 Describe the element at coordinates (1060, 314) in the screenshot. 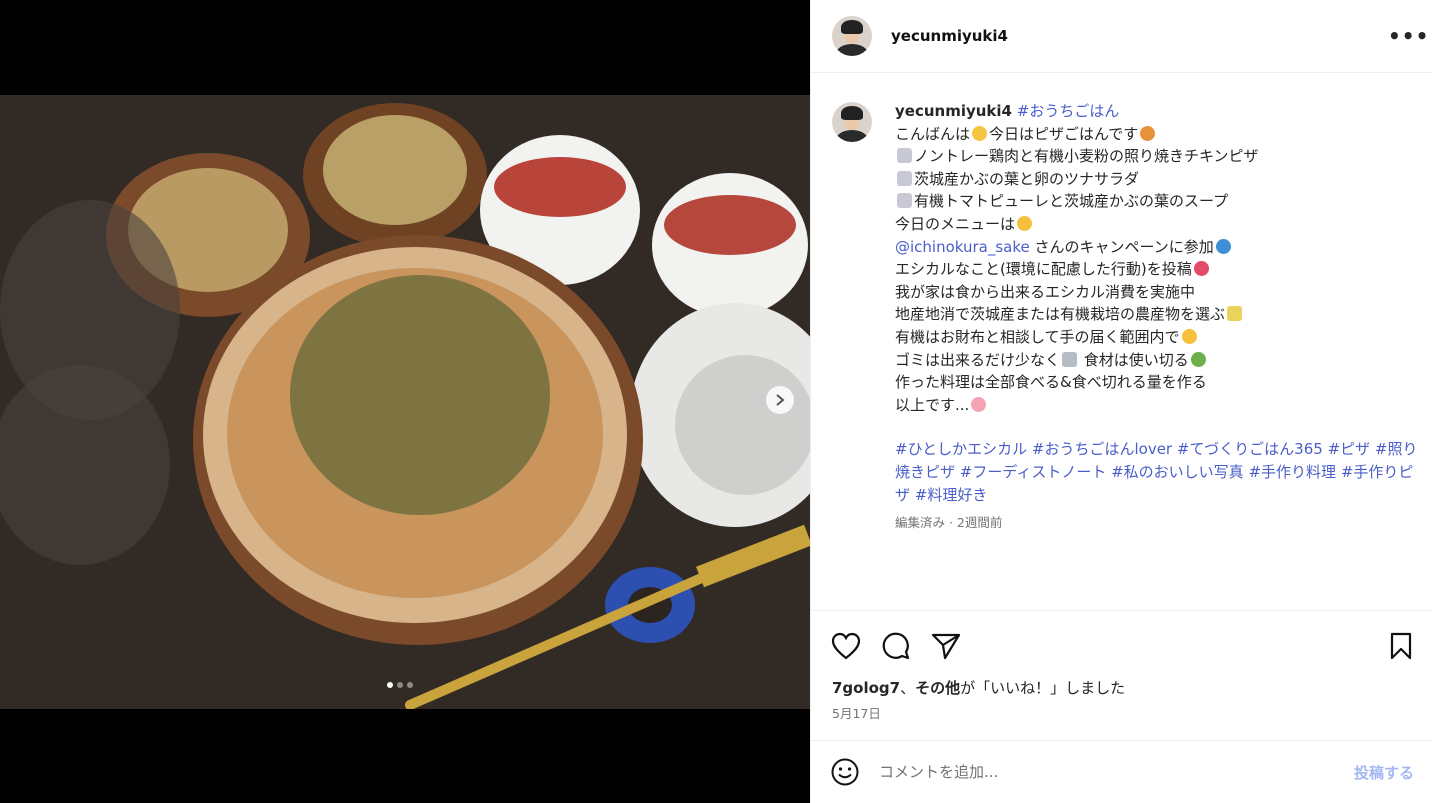

I see `caption-line: 地産地消で茨城産または有機栽培の農産物を選ぶ` at that location.